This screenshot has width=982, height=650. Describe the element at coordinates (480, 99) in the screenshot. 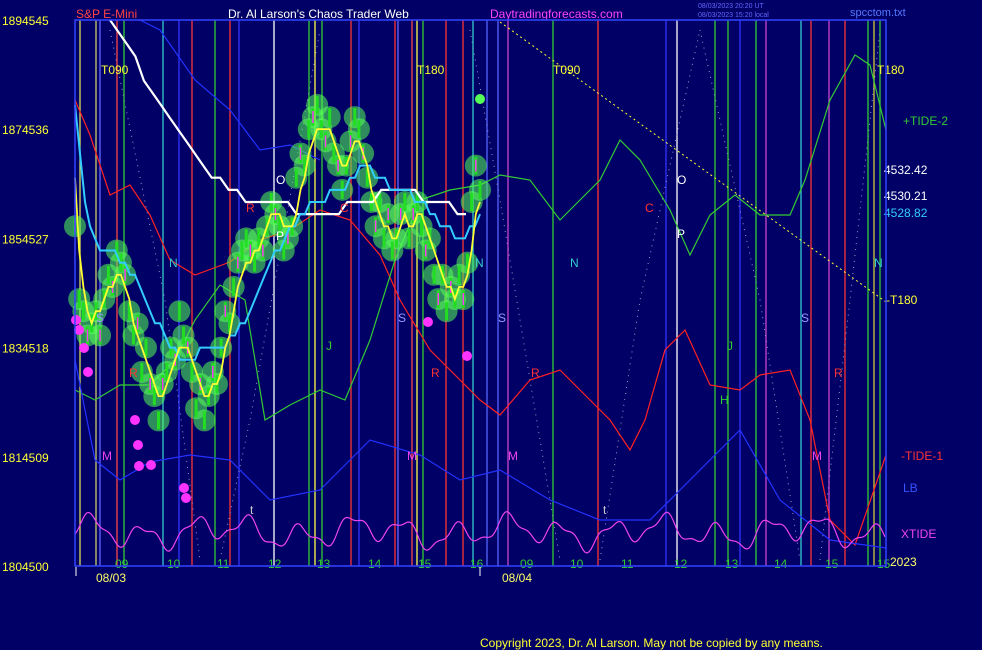

I see `high-marker` at that location.